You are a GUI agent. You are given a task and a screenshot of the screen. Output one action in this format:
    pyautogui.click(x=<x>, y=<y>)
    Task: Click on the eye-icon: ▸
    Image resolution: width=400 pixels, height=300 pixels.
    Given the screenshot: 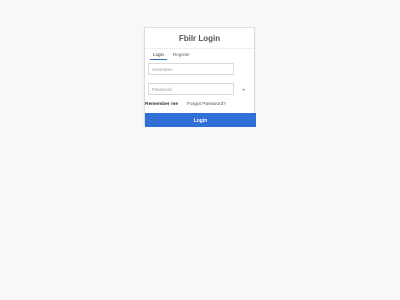 What is the action you would take?
    pyautogui.click(x=244, y=90)
    